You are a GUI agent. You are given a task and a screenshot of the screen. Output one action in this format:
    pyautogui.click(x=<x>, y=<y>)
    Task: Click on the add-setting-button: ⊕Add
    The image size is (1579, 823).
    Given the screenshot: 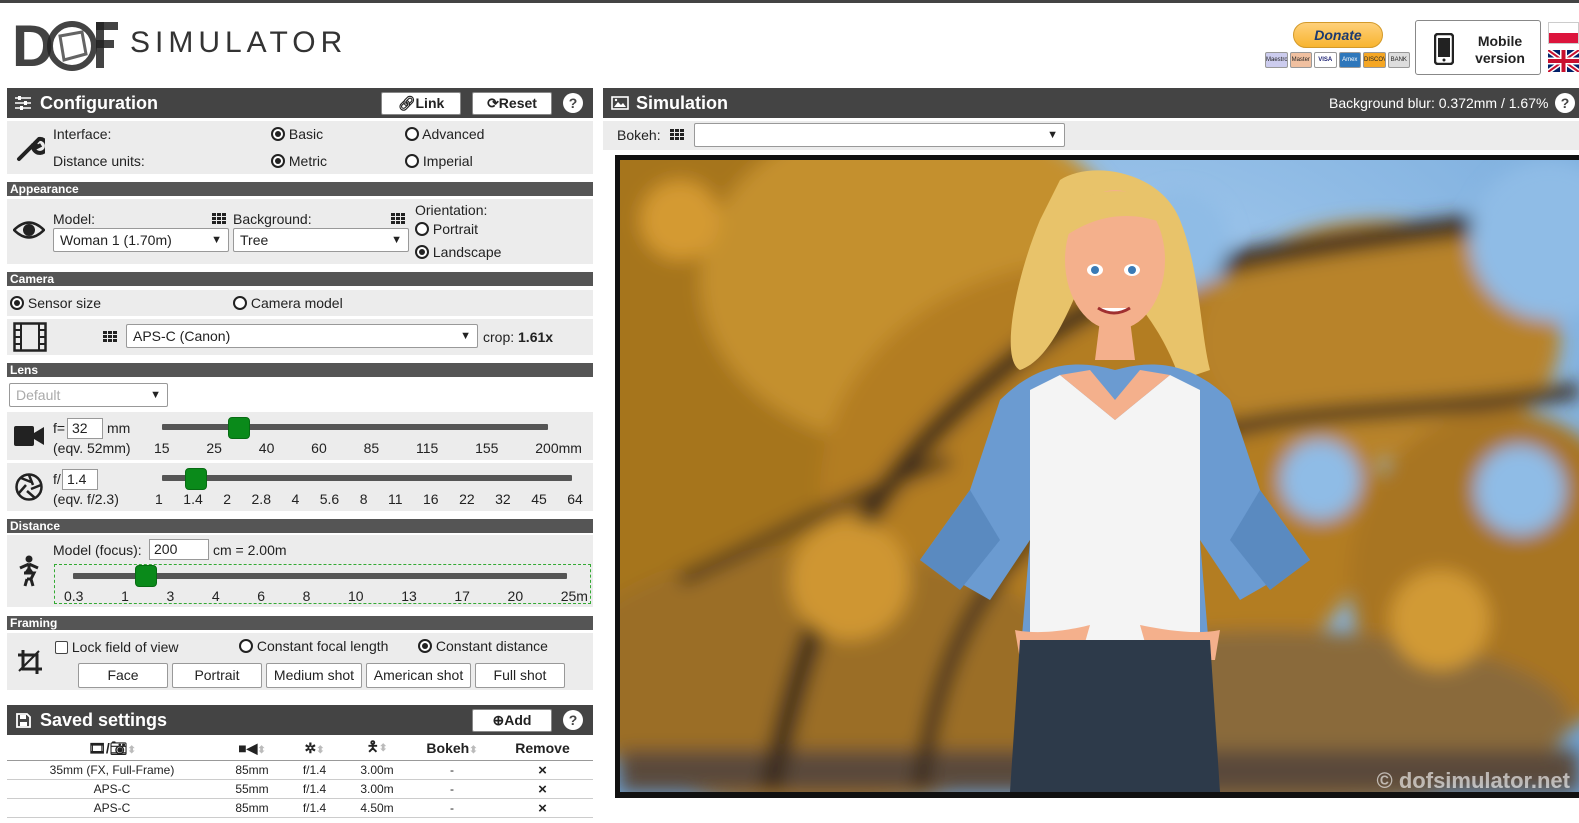 What is the action you would take?
    pyautogui.click(x=512, y=720)
    